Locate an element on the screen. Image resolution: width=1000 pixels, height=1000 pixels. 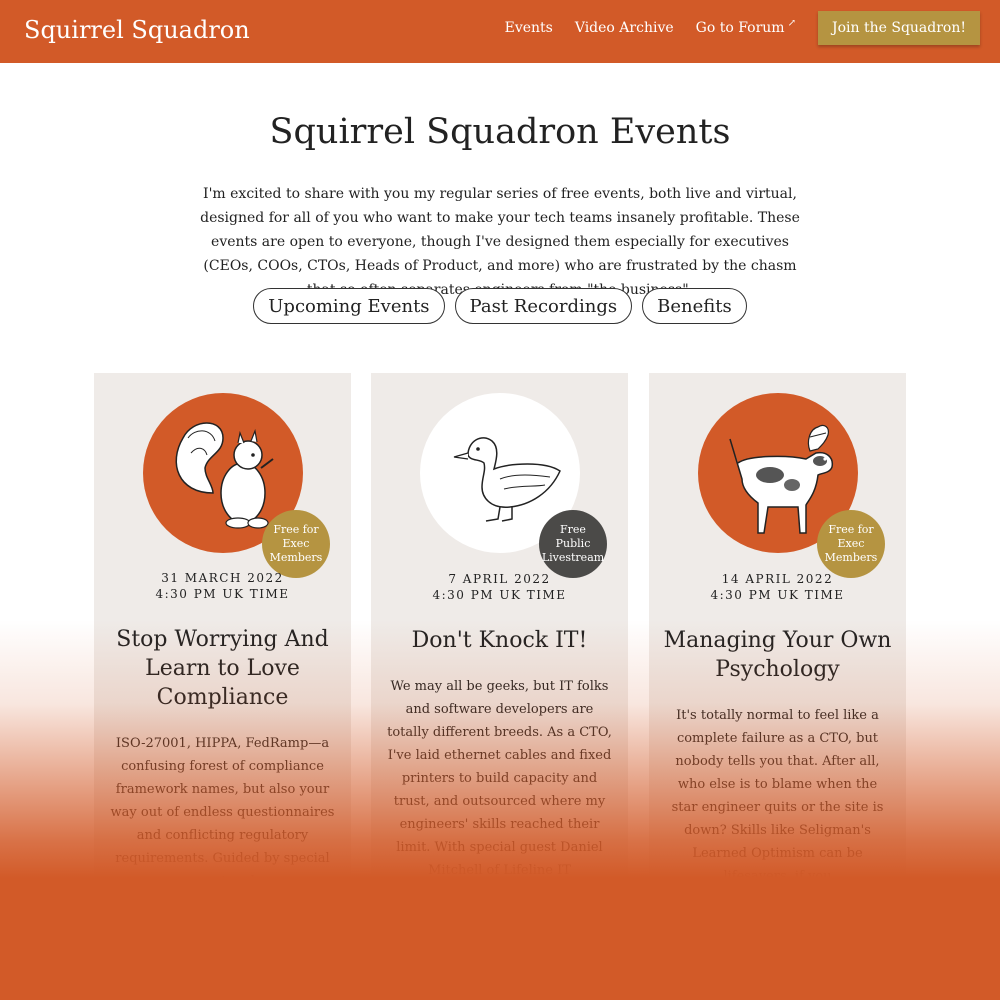
upcoming-events-pill: Upcoming Events is located at coordinates (349, 306).